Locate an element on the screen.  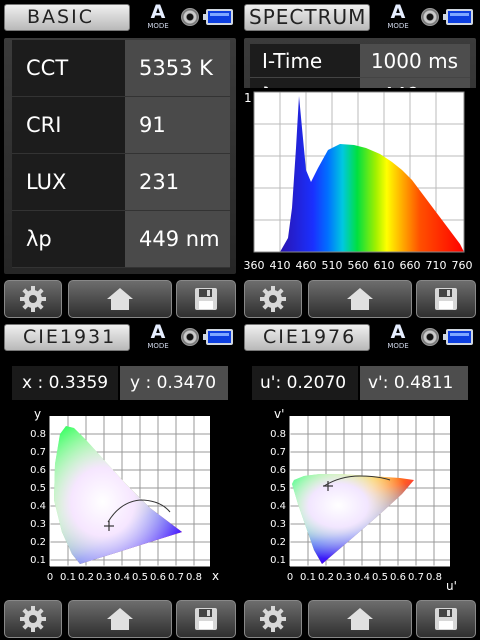
row-label: LUX is located at coordinates (68, 182).